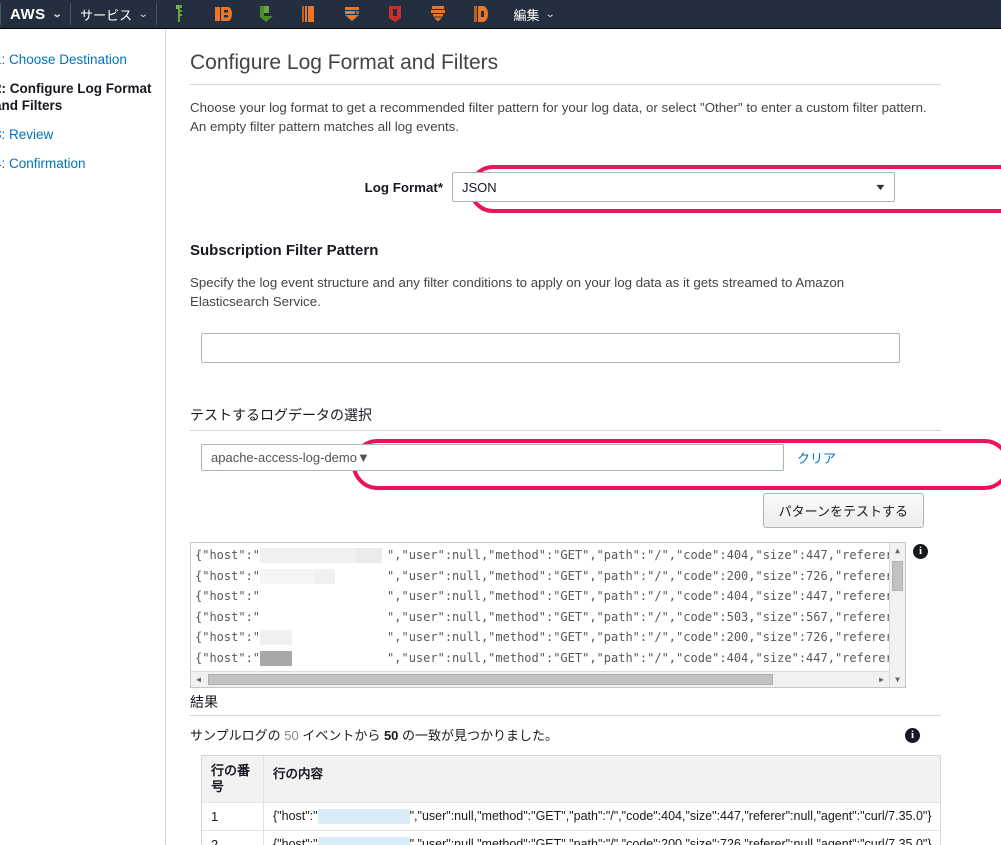  I want to click on scroll-up-icon: ▲, so click(897, 550).